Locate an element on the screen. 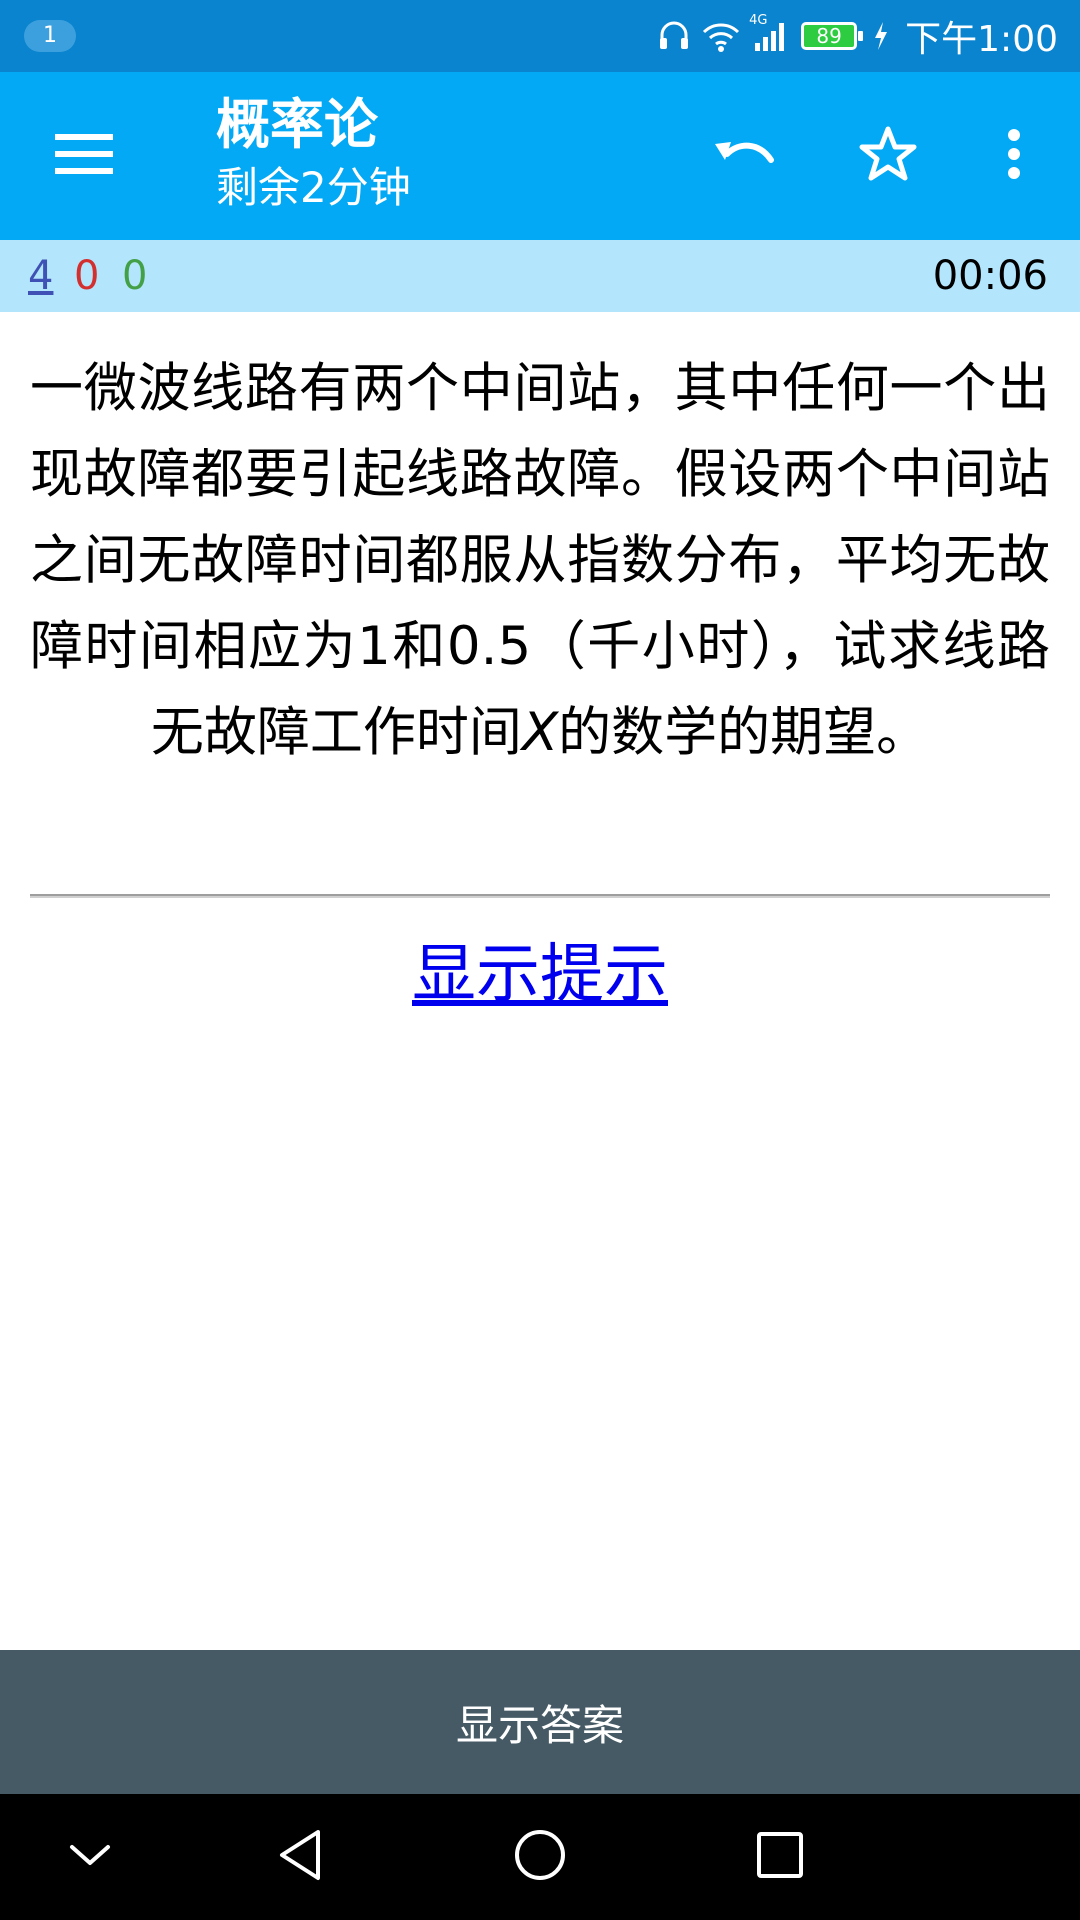  total-count-link: 4 is located at coordinates (40, 276).